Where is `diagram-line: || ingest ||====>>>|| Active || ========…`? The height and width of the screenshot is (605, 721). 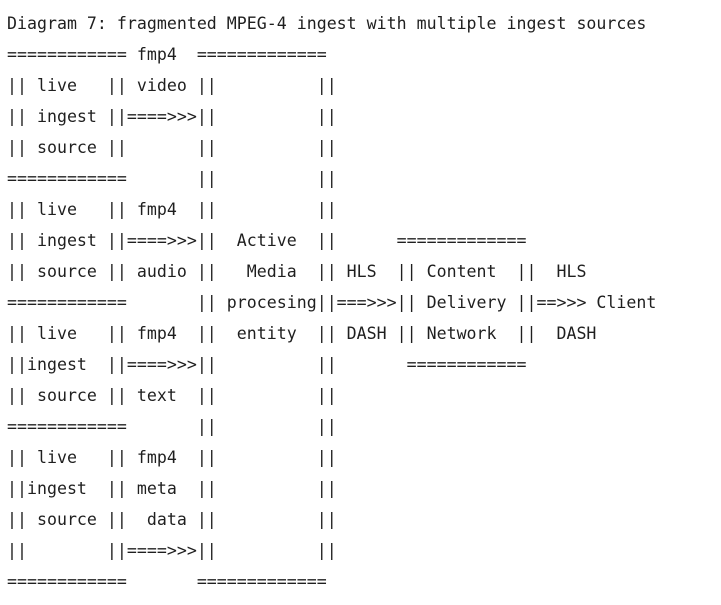 diagram-line: || ingest ||====>>>|| Active || ========… is located at coordinates (267, 240).